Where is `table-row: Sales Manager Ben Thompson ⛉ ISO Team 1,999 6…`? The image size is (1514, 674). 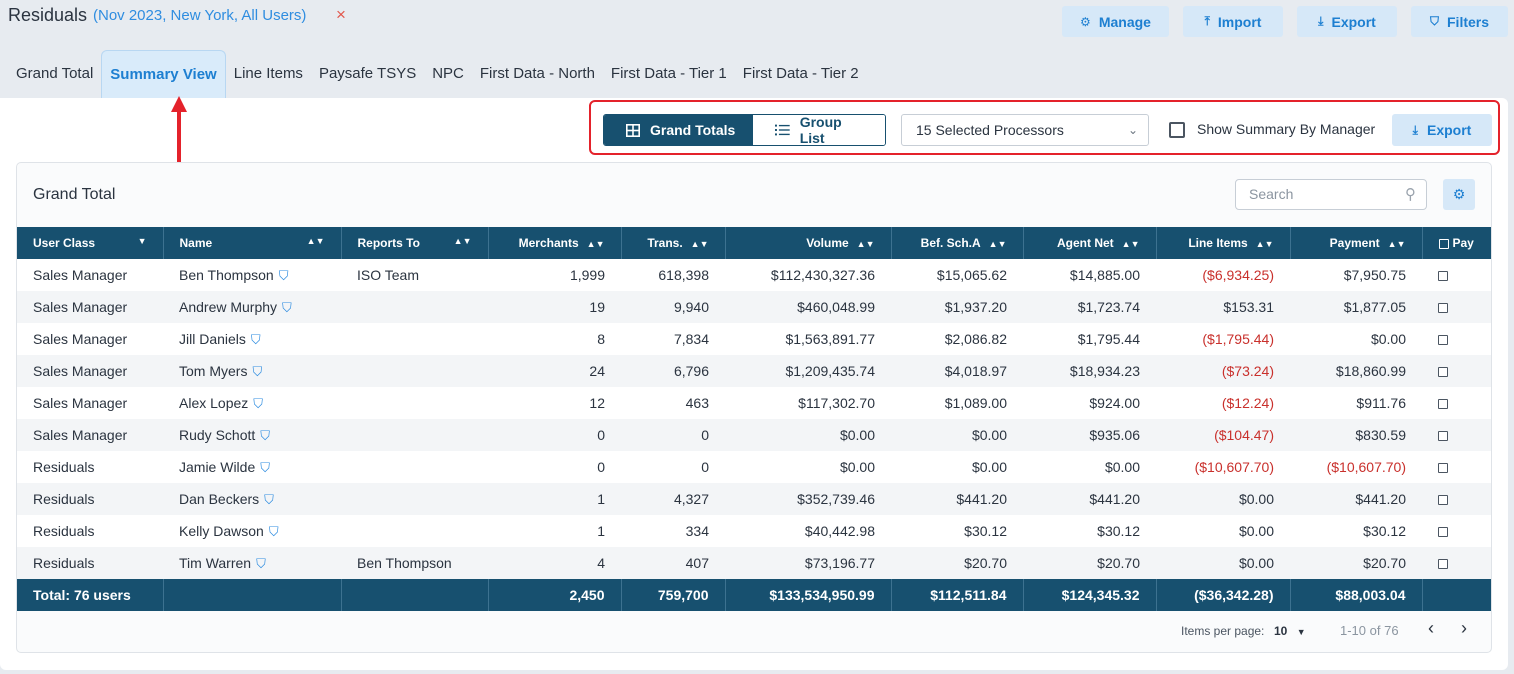
table-row: Sales Manager Ben Thompson ⛉ ISO Team 1,999 6… is located at coordinates (754, 275).